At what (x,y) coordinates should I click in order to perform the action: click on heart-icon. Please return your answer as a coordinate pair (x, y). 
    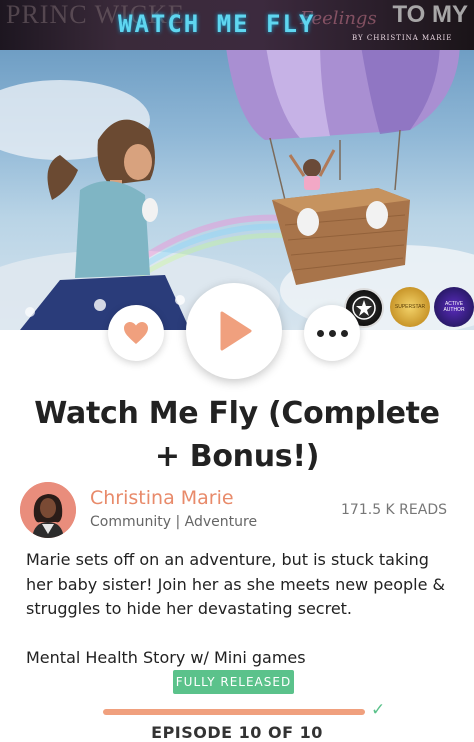
    Looking at the image, I should click on (136, 333).